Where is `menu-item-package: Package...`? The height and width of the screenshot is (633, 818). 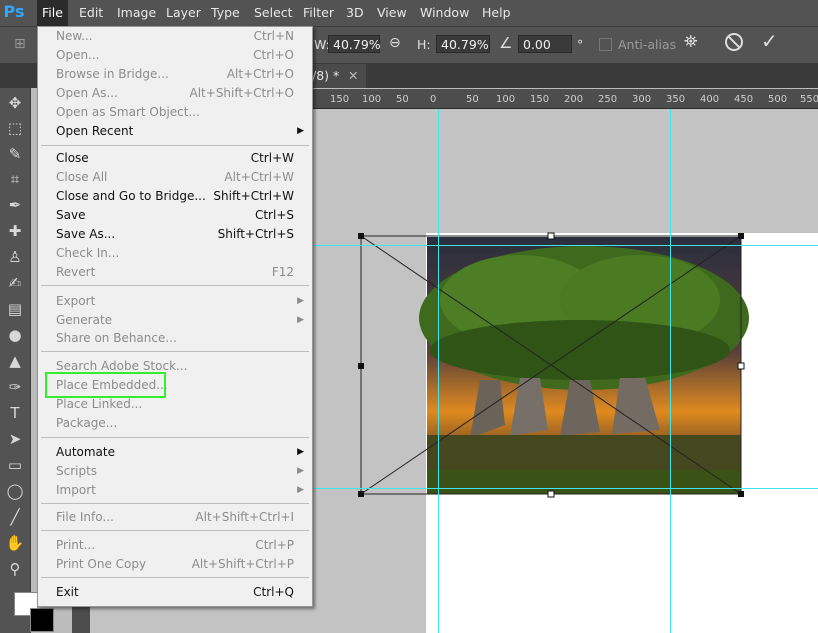 menu-item-package: Package... is located at coordinates (175, 423).